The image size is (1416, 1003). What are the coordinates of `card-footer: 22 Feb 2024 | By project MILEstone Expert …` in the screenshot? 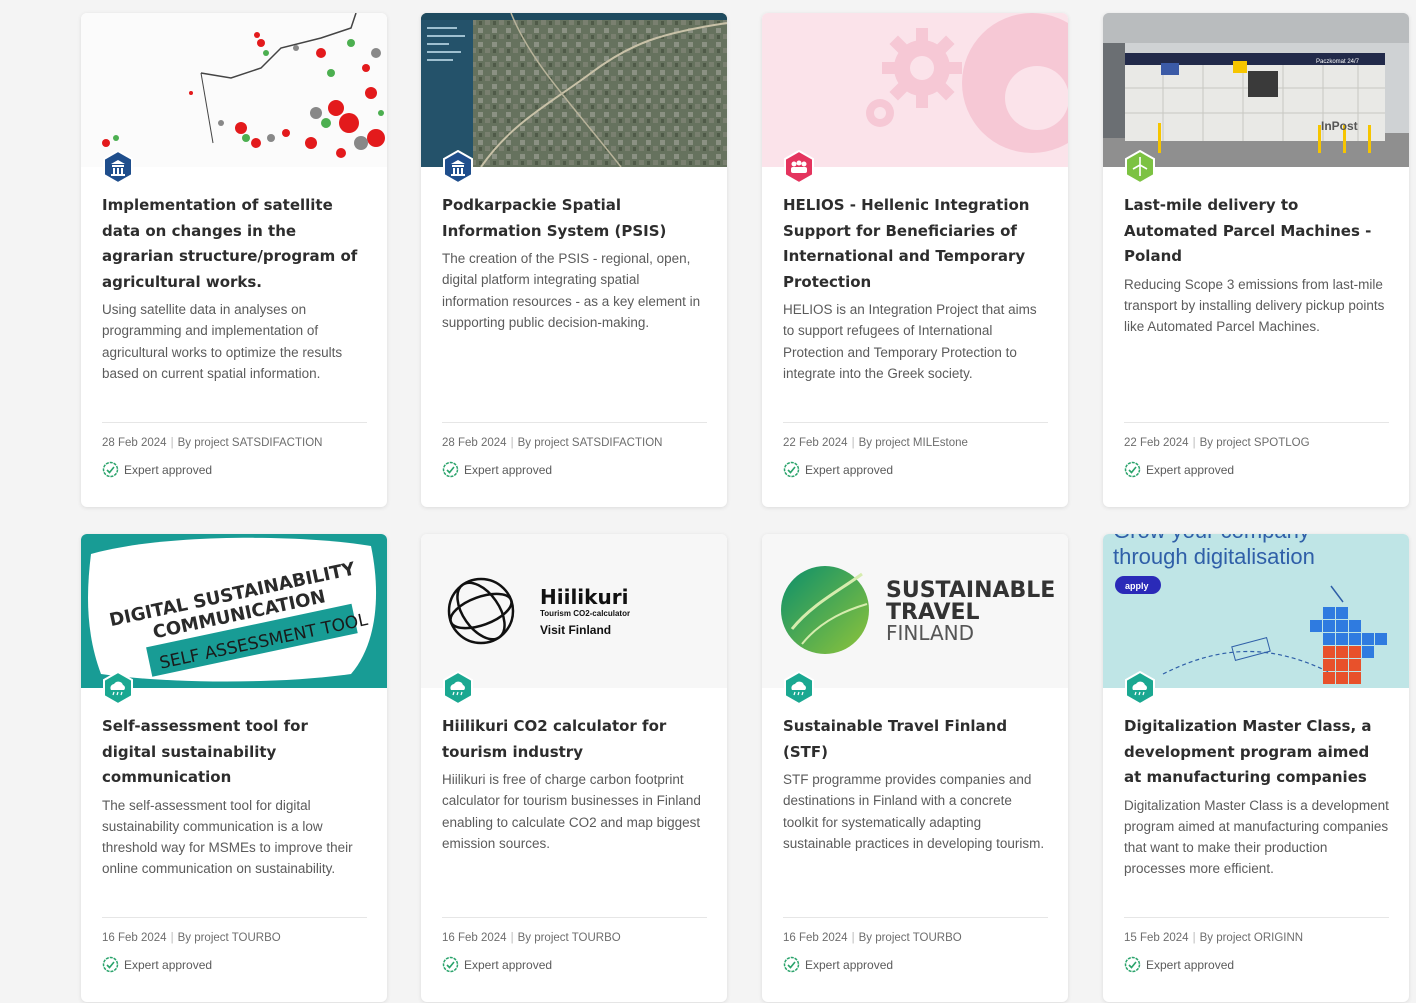 It's located at (915, 450).